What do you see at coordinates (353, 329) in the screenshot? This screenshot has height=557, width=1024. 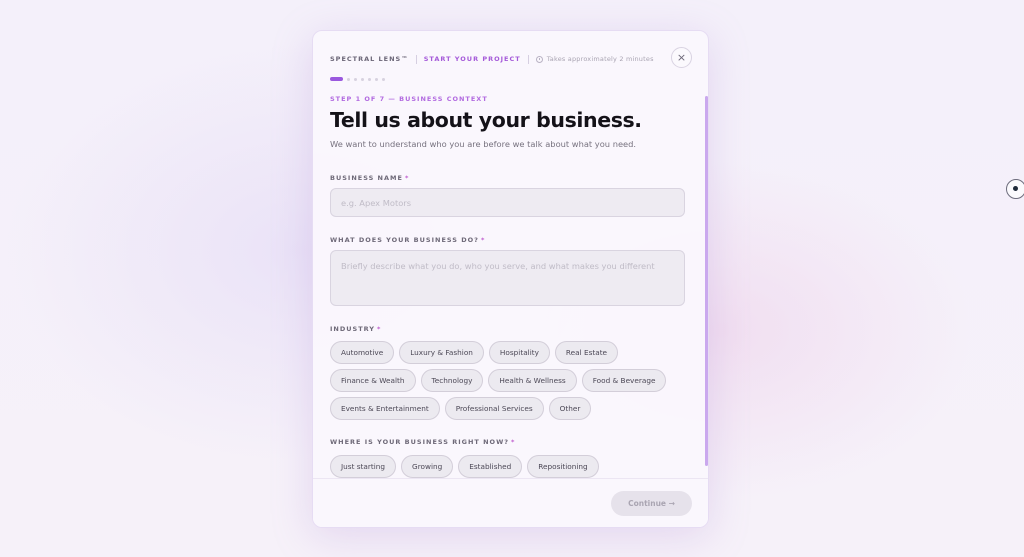 I see `industry-label-text: INDUSTRY` at bounding box center [353, 329].